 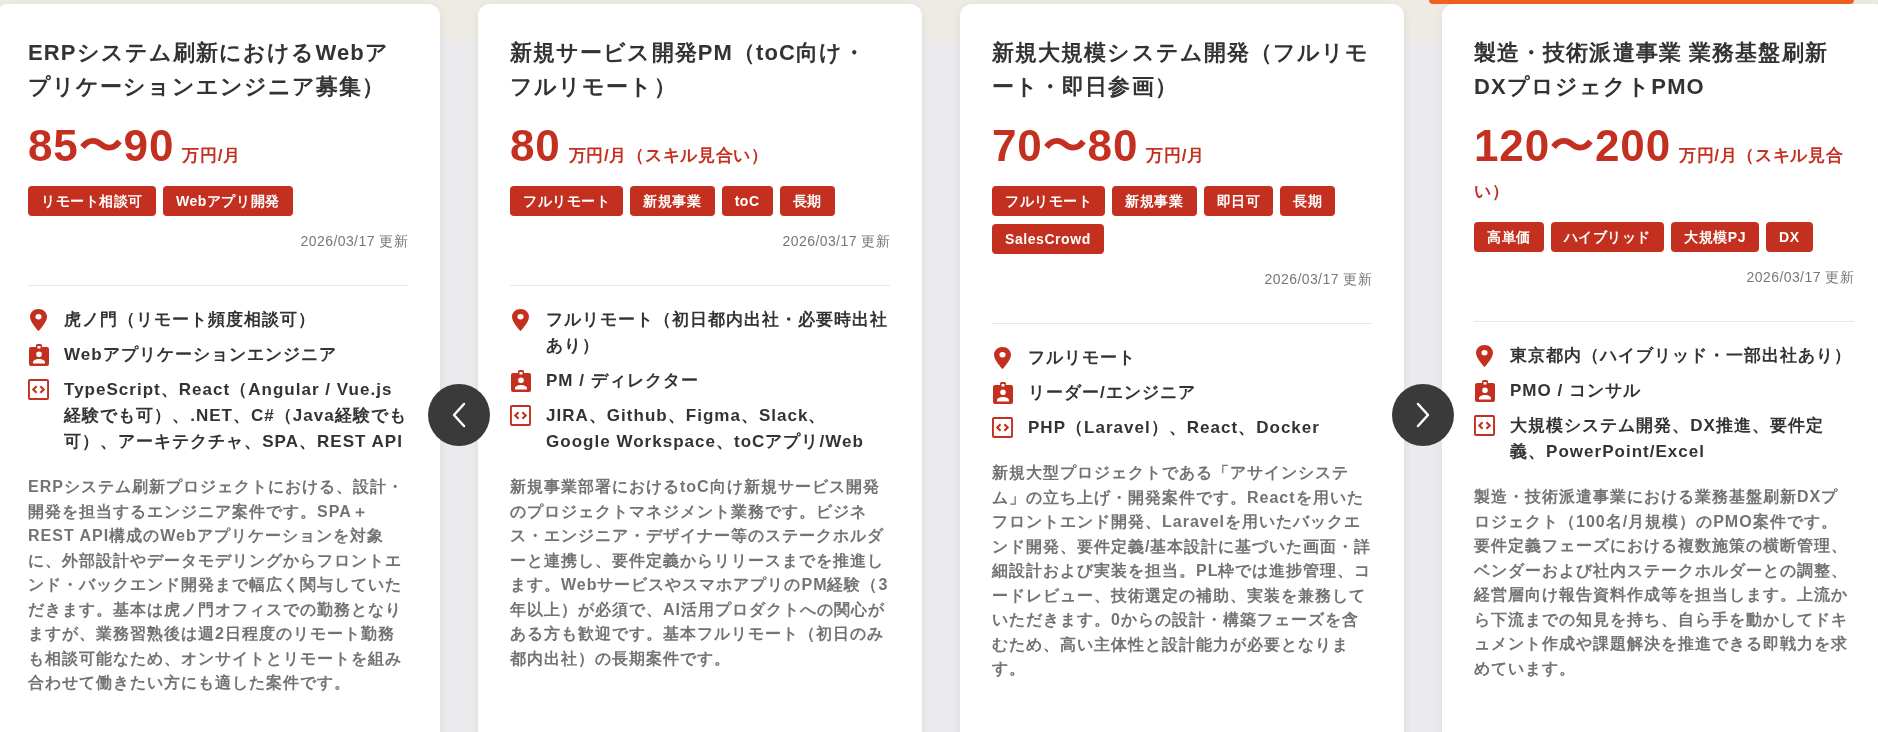 What do you see at coordinates (1182, 571) in the screenshot?
I see `job-description: 新規大型プロジェクトである「アサインシステム」の立ち上げ・開発案件です。Reactを用いたフロントエンド開発、Laravelを用いたバックエンド開発、要件定義/基本設計に基づいた画面・詳細設計および実装を担当。PL枠では進捗管理、コードレビュー、技術選定の補助、実装を兼務していただきます。0からの設計・構築フェーズを含むため、高い主体性と設計能力が必要となります。` at bounding box center [1182, 571].